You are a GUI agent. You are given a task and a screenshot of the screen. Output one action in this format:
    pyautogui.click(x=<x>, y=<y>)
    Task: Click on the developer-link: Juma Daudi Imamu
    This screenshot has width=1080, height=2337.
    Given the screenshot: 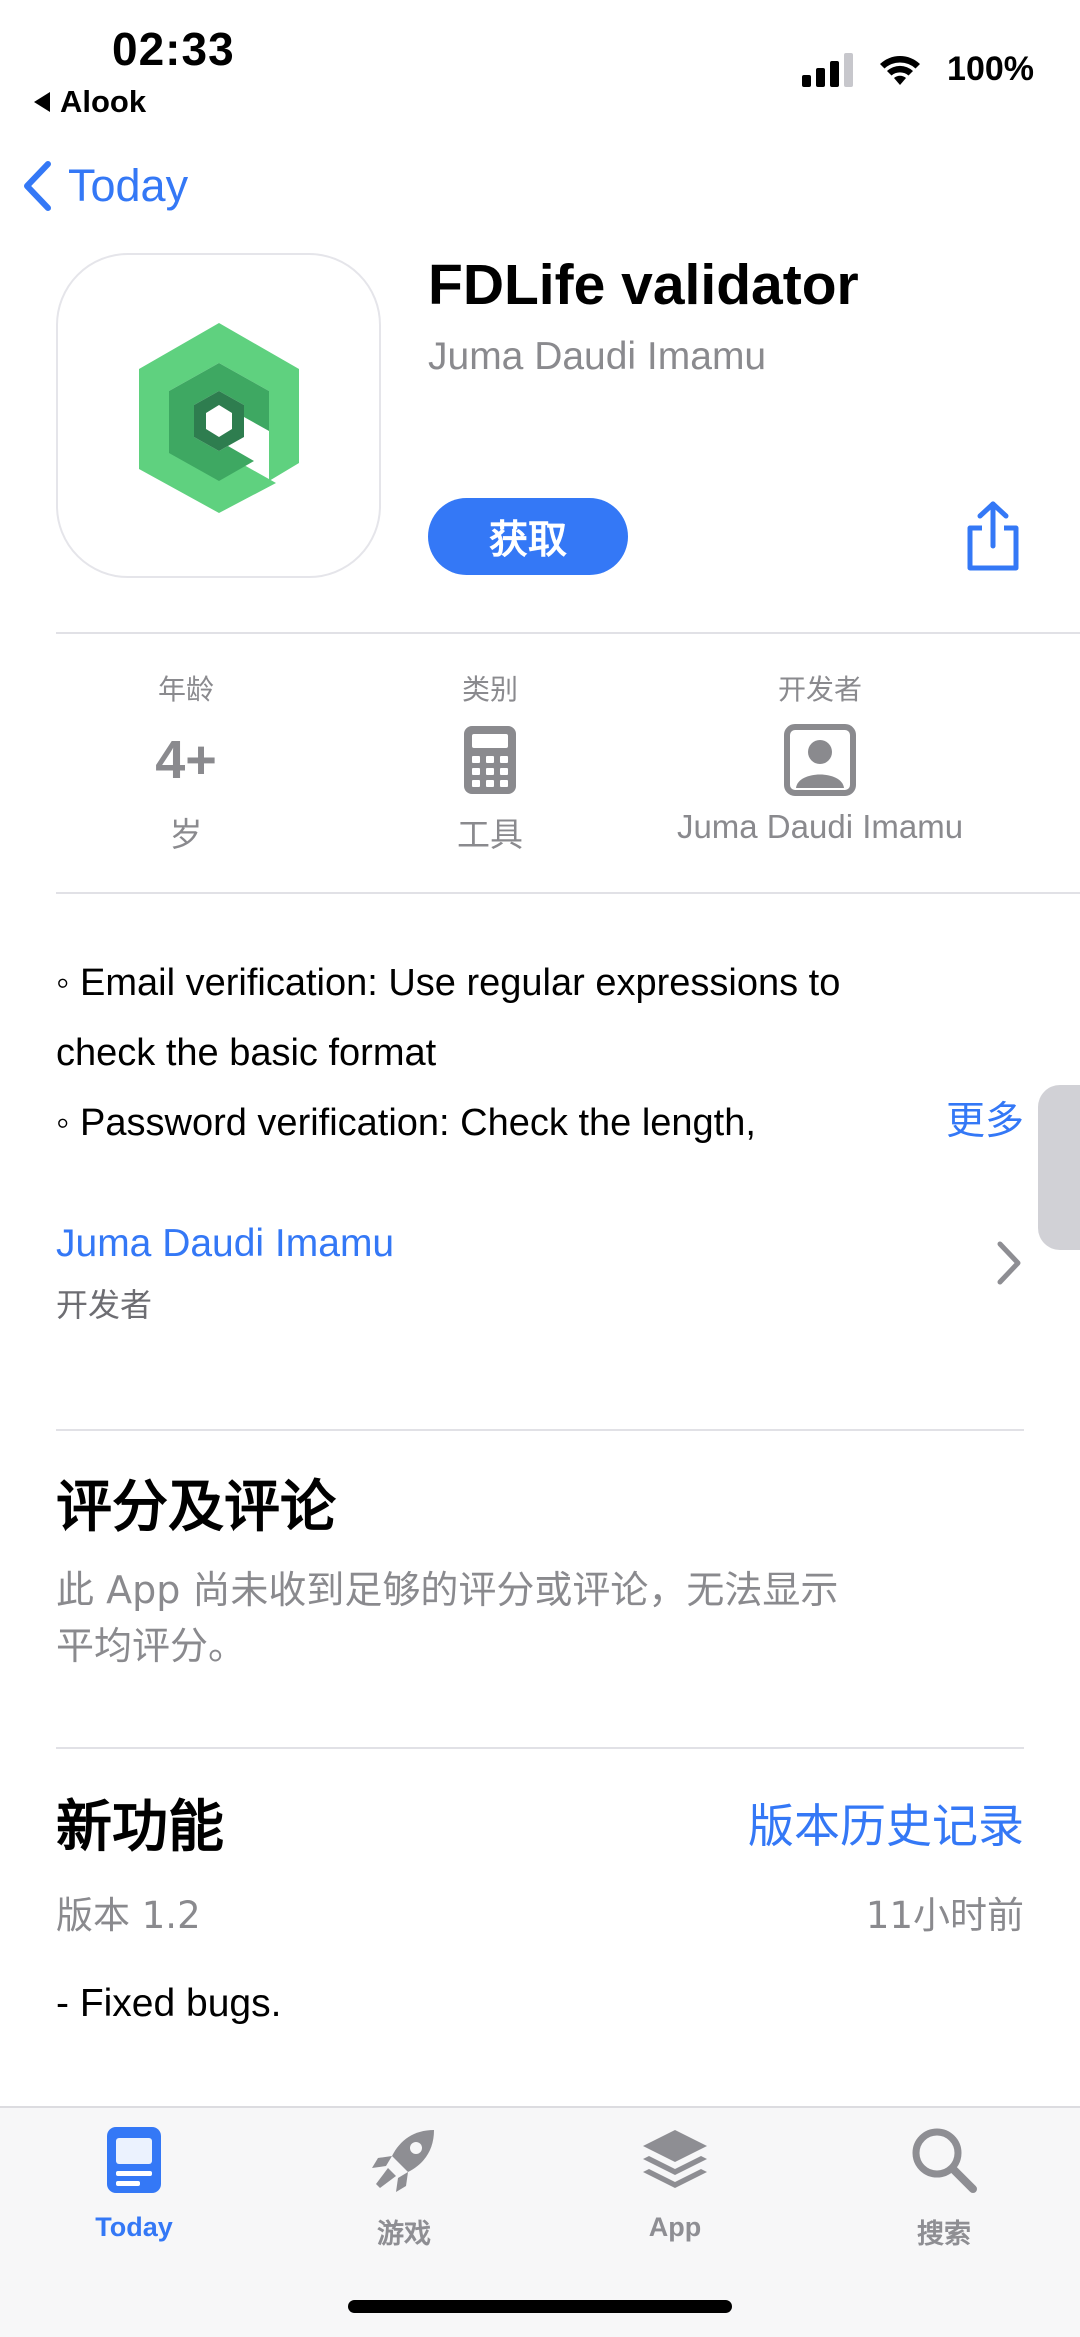 What is the action you would take?
    pyautogui.click(x=225, y=1244)
    